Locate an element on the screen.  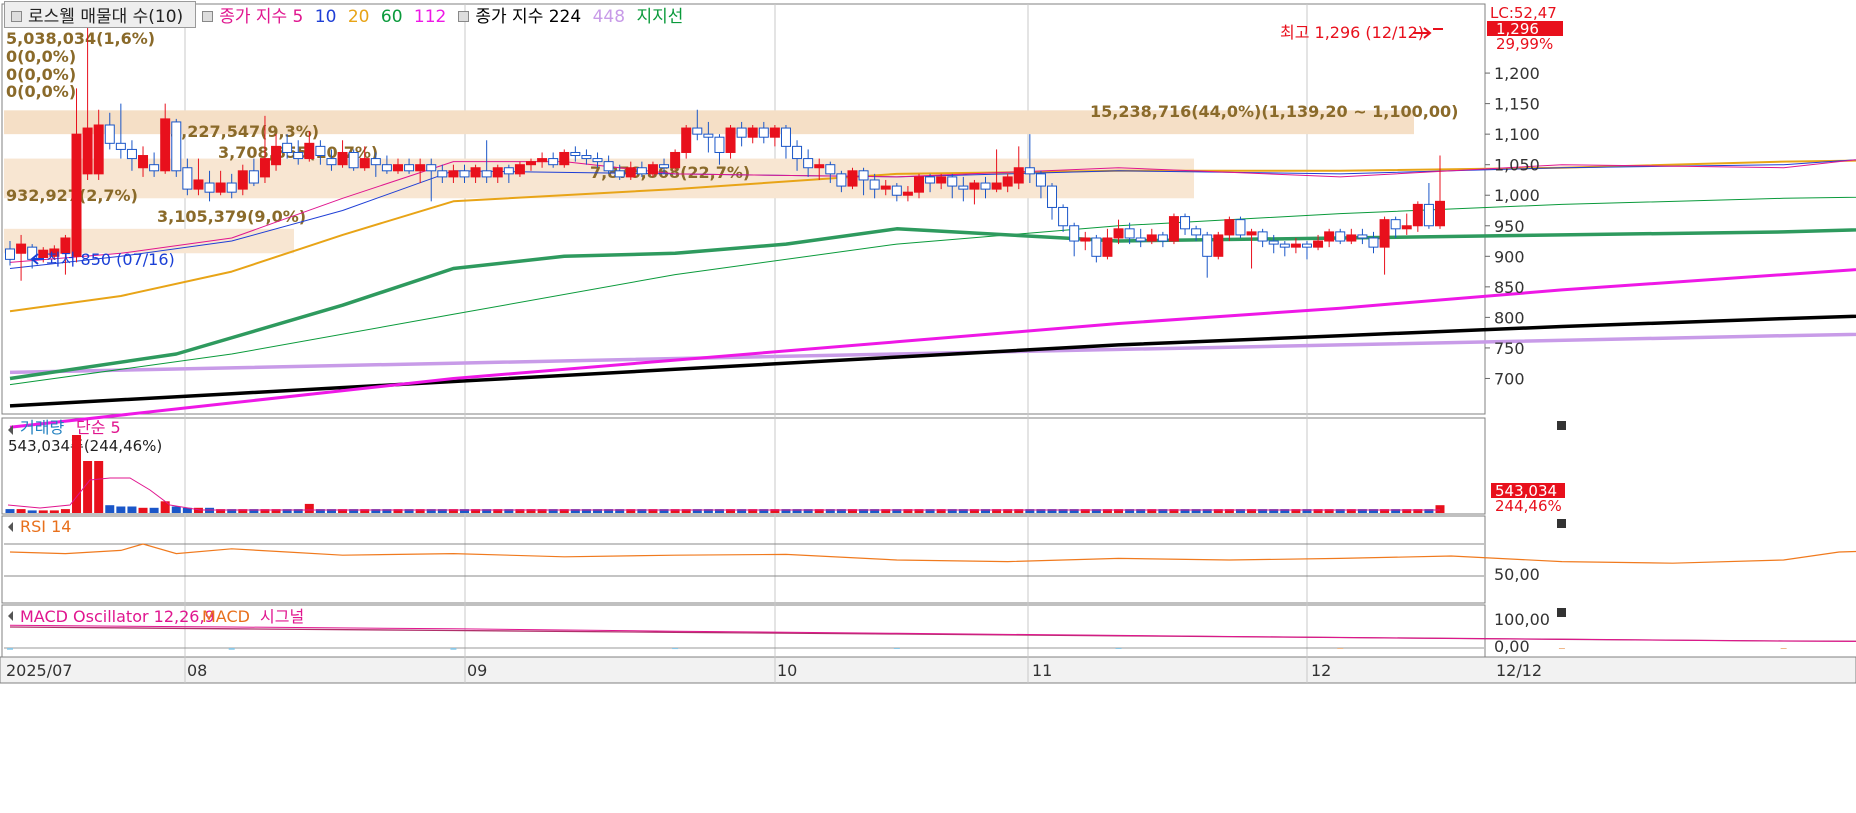
ma112-legend: 112 is located at coordinates (430, 16).